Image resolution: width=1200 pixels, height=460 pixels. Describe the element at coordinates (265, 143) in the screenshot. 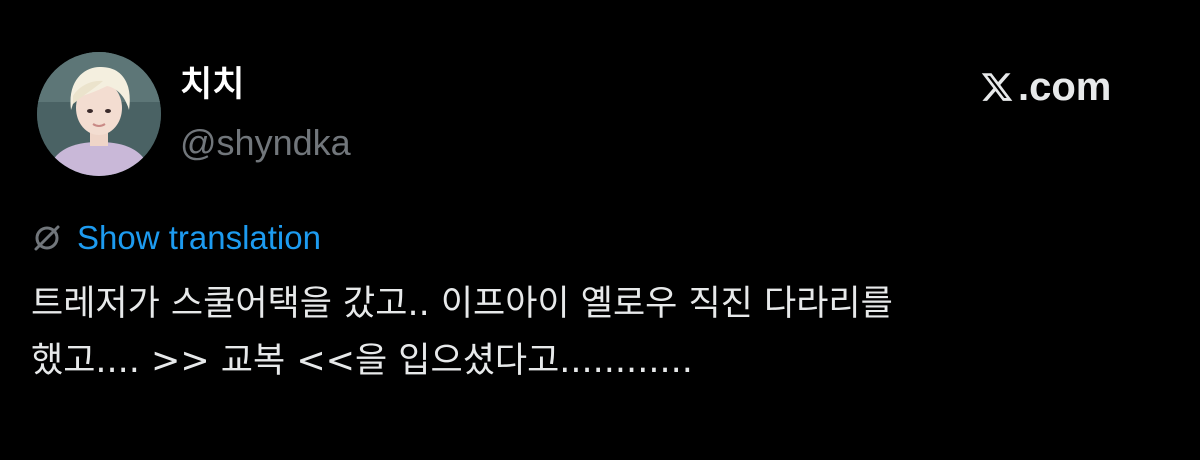

I see `author-handle: @shyndka` at that location.